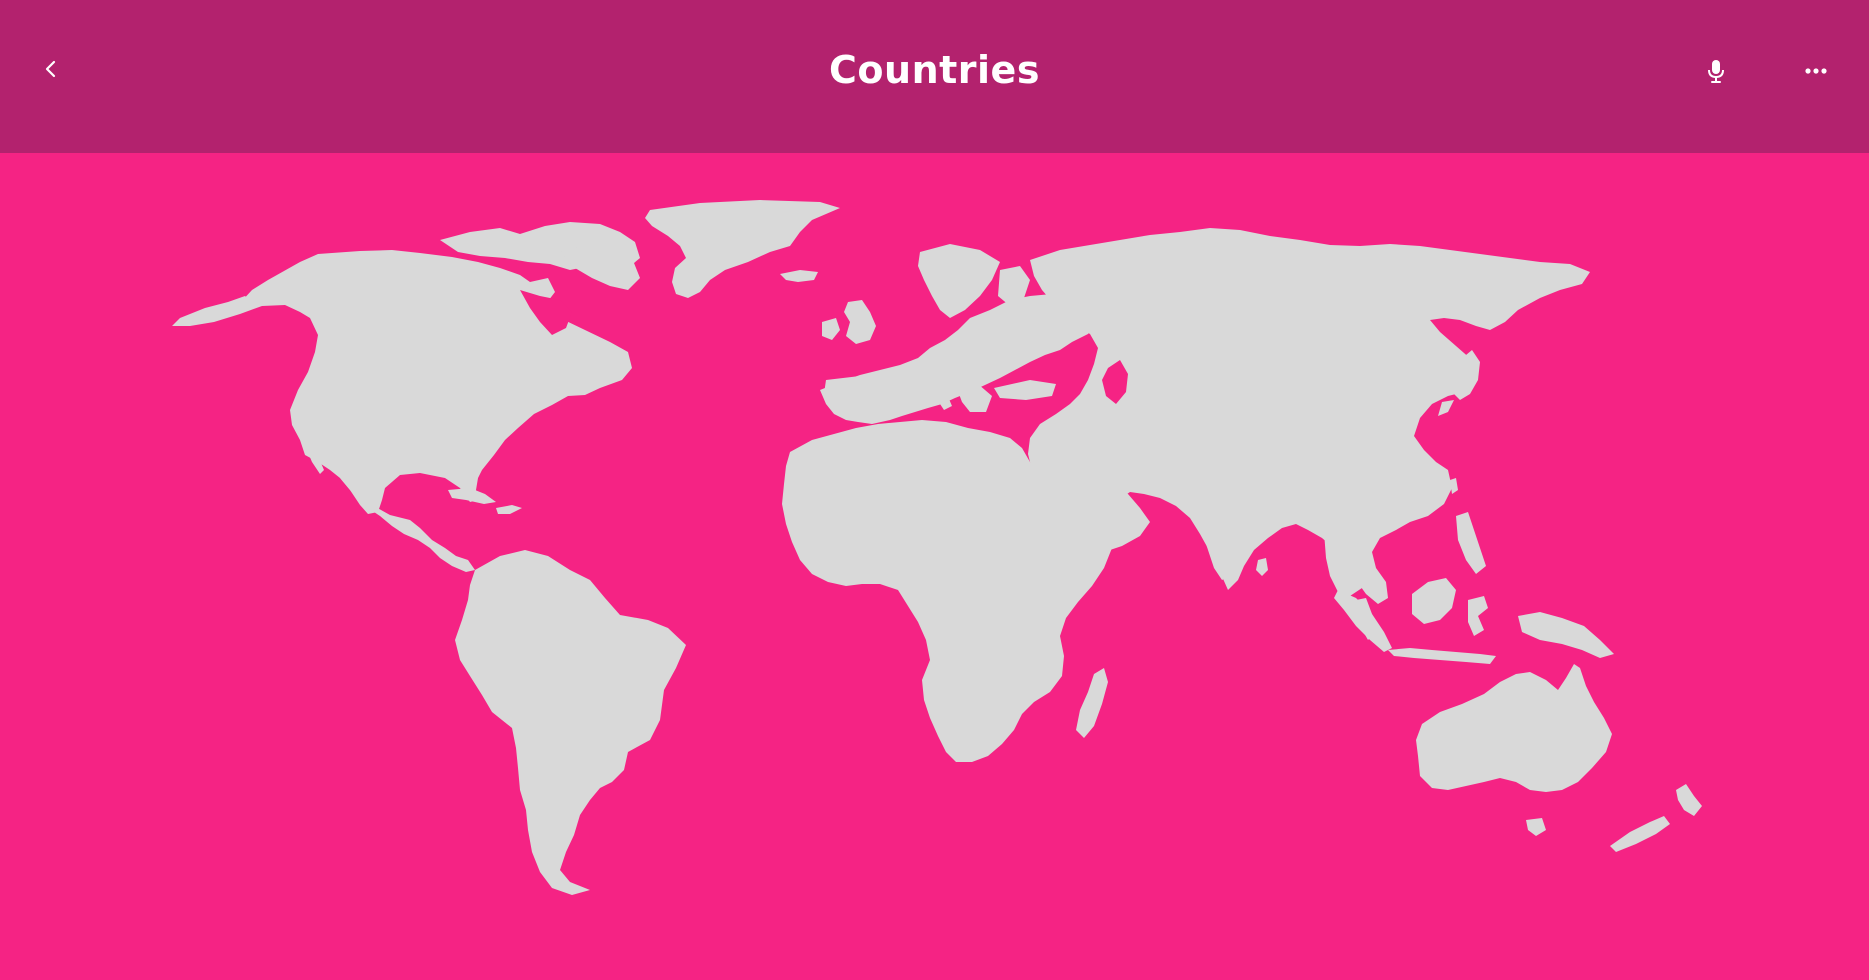 The height and width of the screenshot is (980, 1869). Describe the element at coordinates (1434, 601) in the screenshot. I see `region-borneo` at that location.